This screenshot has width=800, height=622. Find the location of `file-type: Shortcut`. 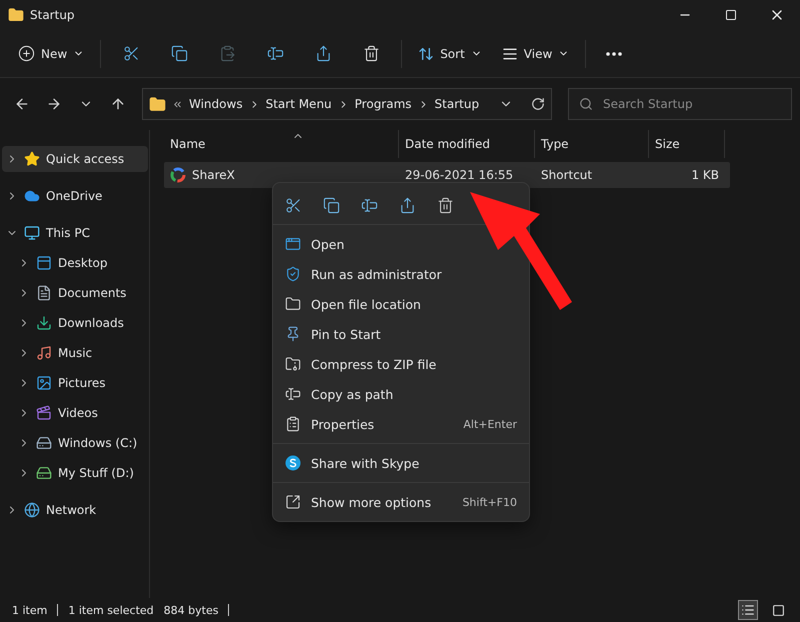

file-type: Shortcut is located at coordinates (566, 175).